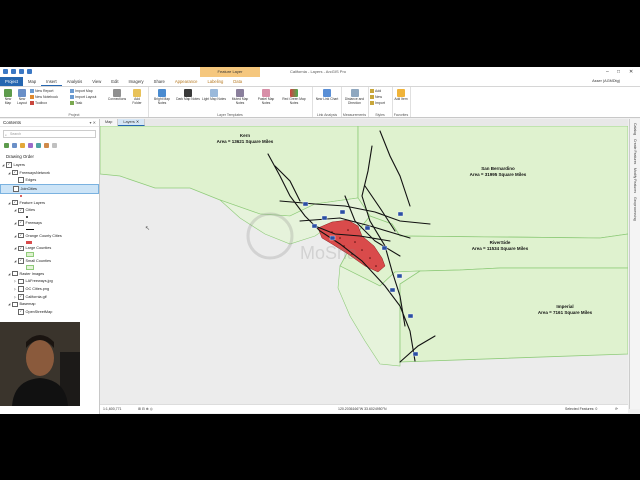 Image resolution: width=640 pixels, height=480 pixels. Describe the element at coordinates (327, 95) in the screenshot. I see `new-link-chart-button: New Link Chart` at that location.